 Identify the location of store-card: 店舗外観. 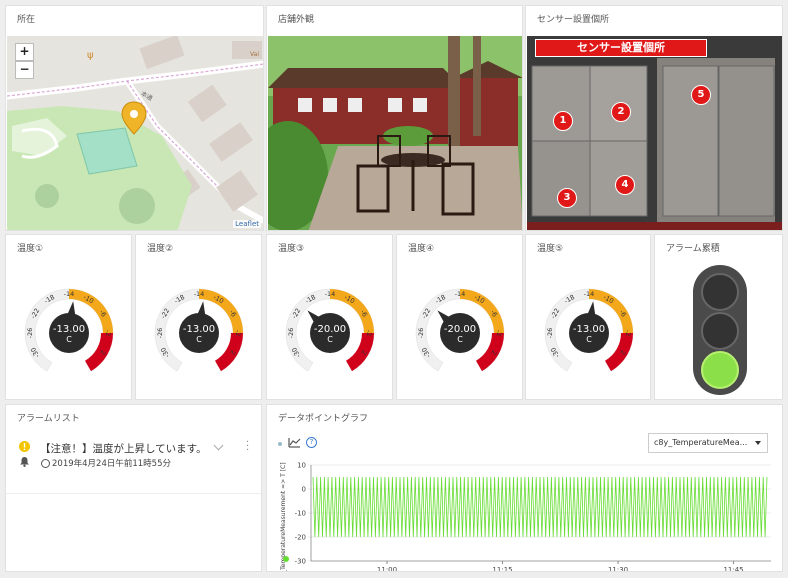
(394, 118).